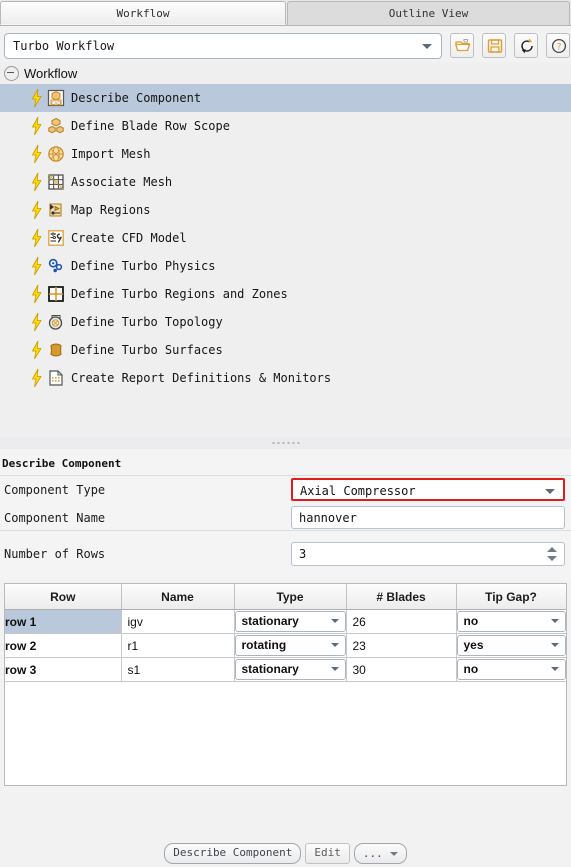 The height and width of the screenshot is (867, 571). Describe the element at coordinates (494, 45) in the screenshot. I see `save-workflow-button` at that location.